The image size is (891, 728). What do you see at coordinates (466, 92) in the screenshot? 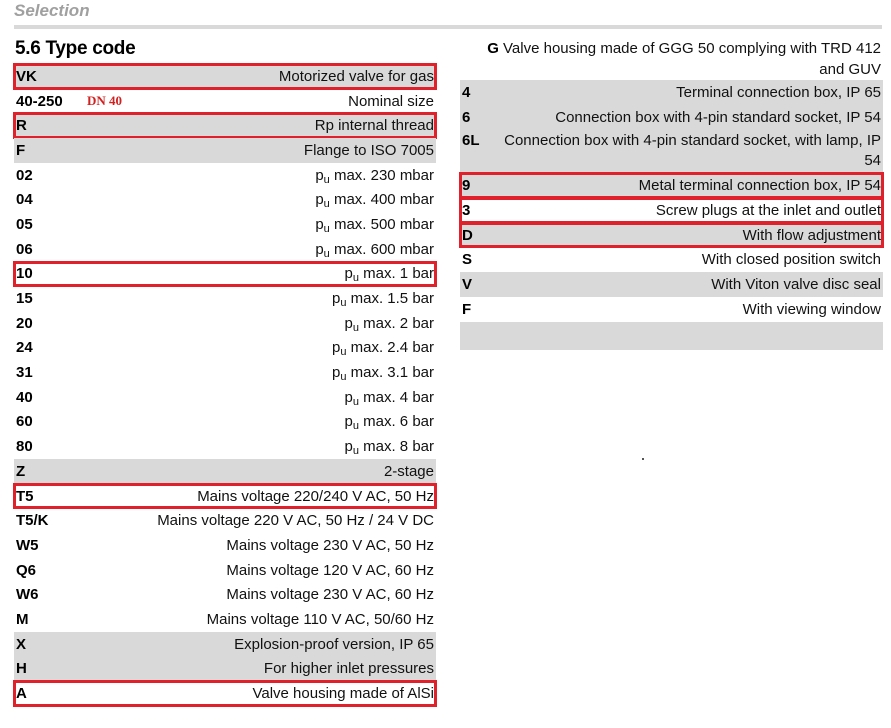
I see `row-code: 4` at bounding box center [466, 92].